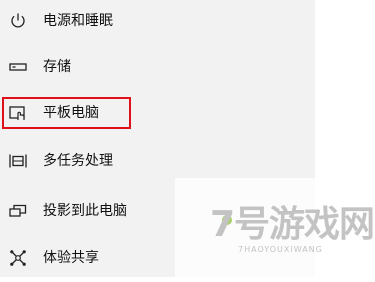 This screenshot has height=282, width=375. What do you see at coordinates (85, 211) in the screenshot?
I see `nav-item-label: 投影到此电脑` at bounding box center [85, 211].